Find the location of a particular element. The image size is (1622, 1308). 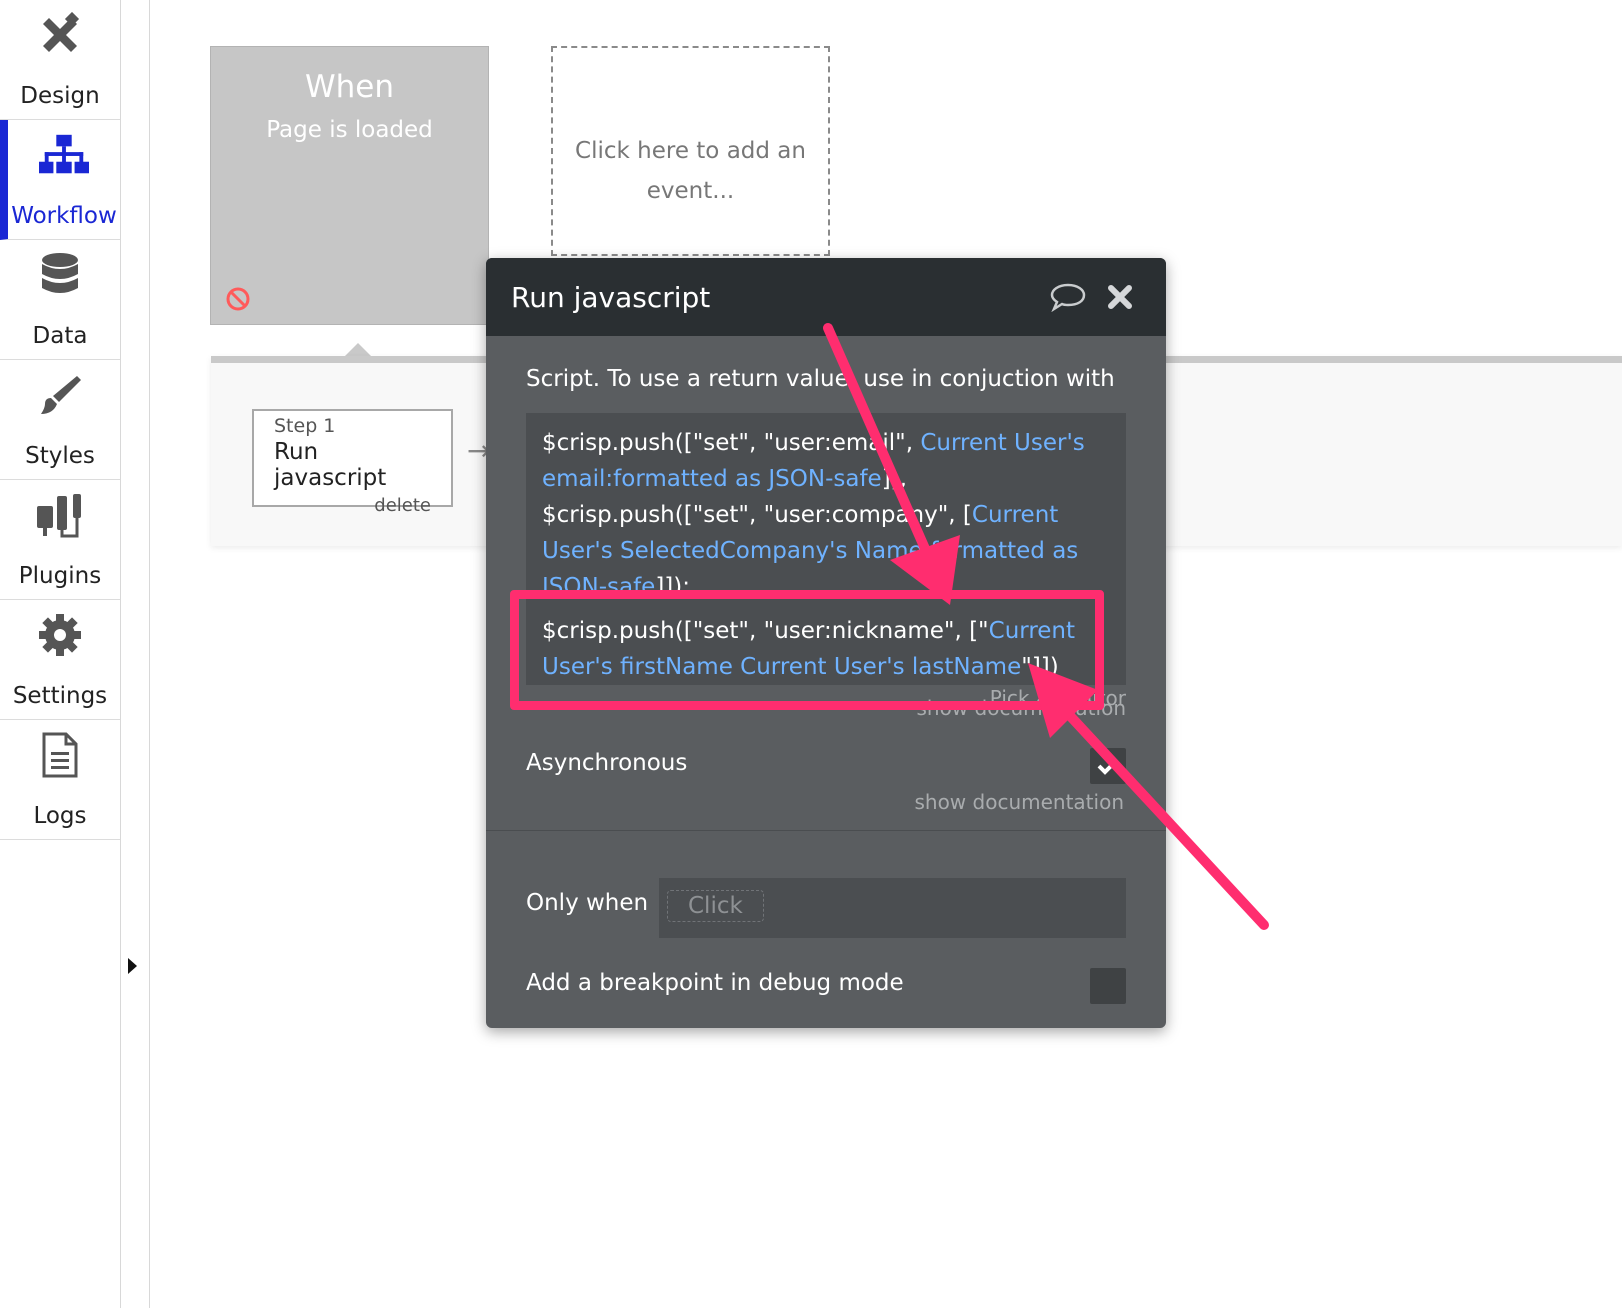

step-card: Step 1 Run javascript delete is located at coordinates (352, 462).